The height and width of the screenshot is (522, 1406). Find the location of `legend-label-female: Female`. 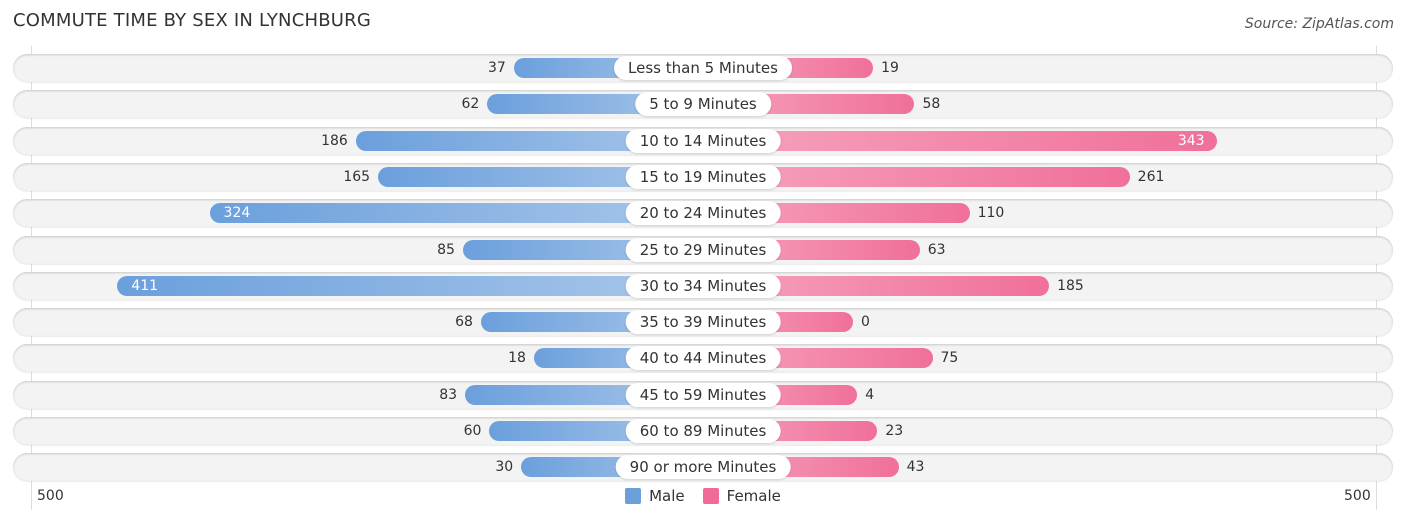

legend-label-female: Female is located at coordinates (753, 496).